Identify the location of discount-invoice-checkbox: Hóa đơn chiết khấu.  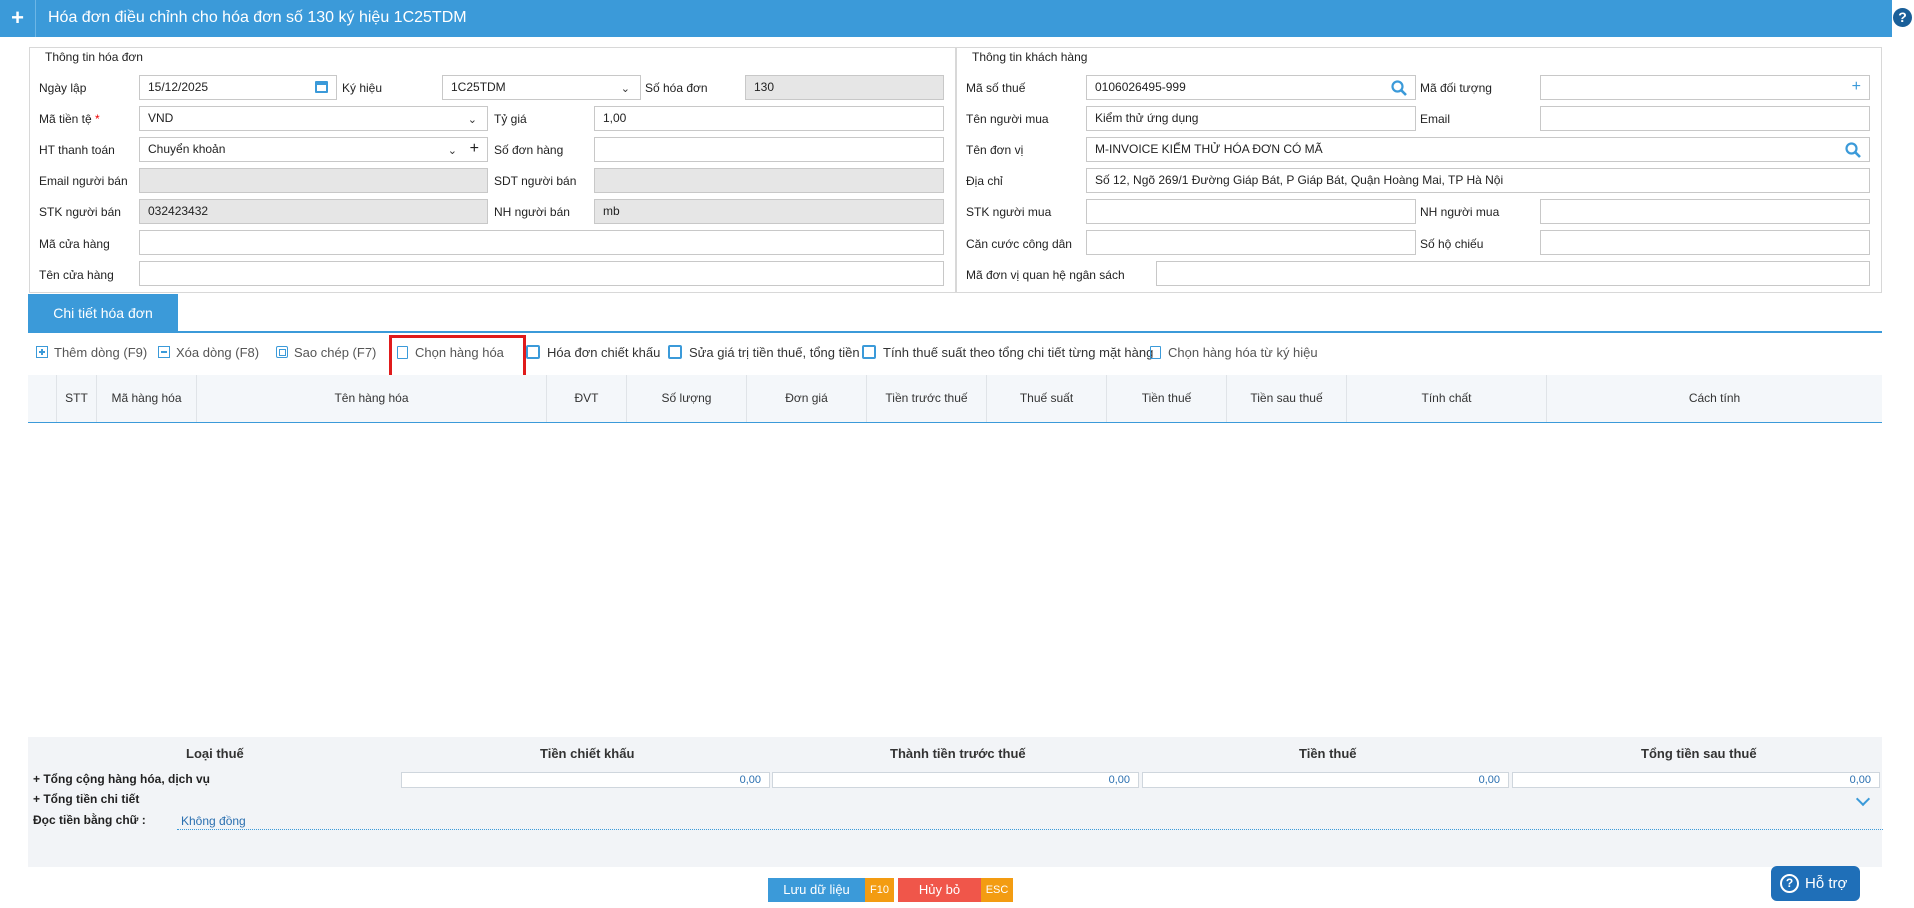
(593, 354).